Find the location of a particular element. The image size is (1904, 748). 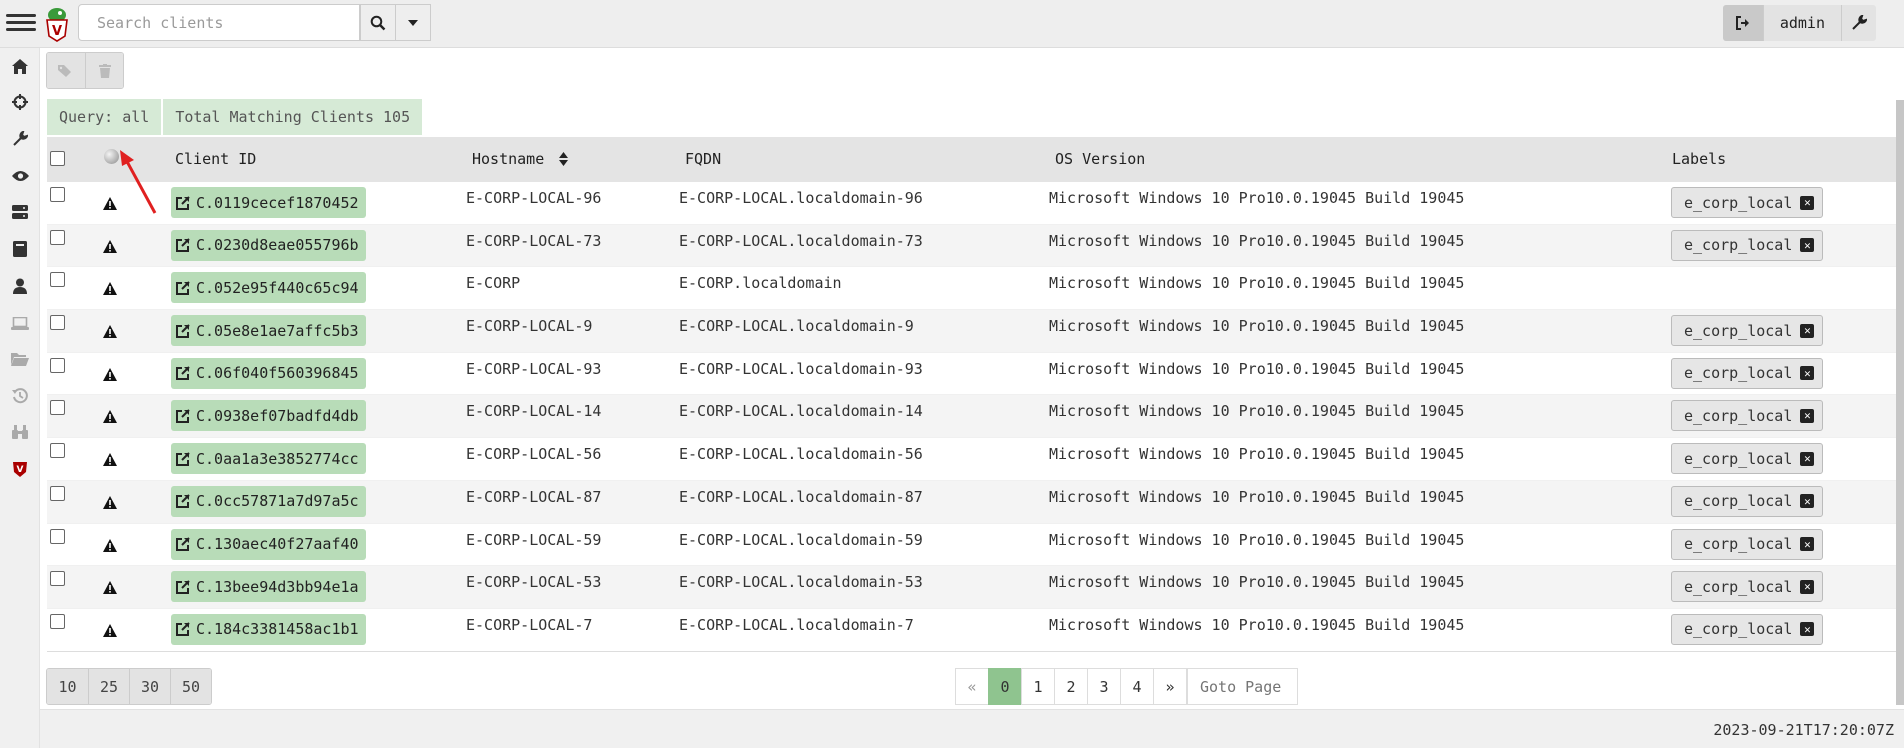

column-os-version: OS Version is located at coordinates (1100, 159).